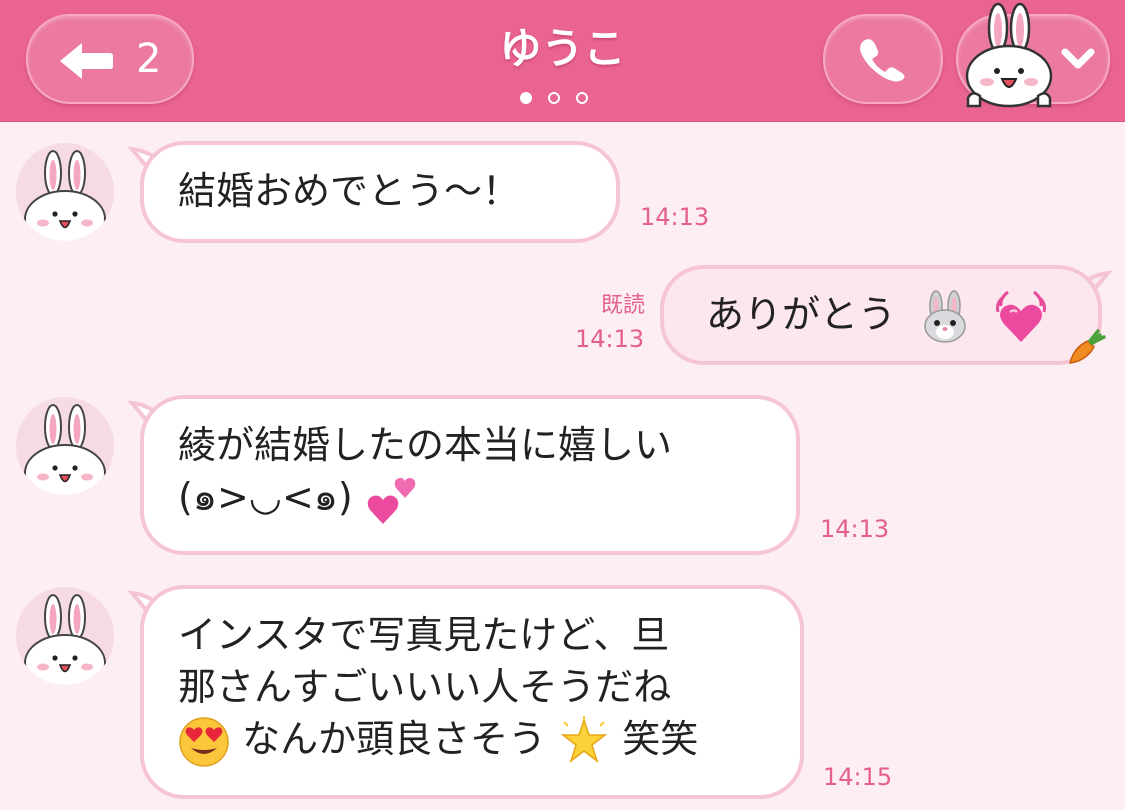 The width and height of the screenshot is (1125, 810). What do you see at coordinates (1087, 346) in the screenshot?
I see `carrot-sticker-icon` at bounding box center [1087, 346].